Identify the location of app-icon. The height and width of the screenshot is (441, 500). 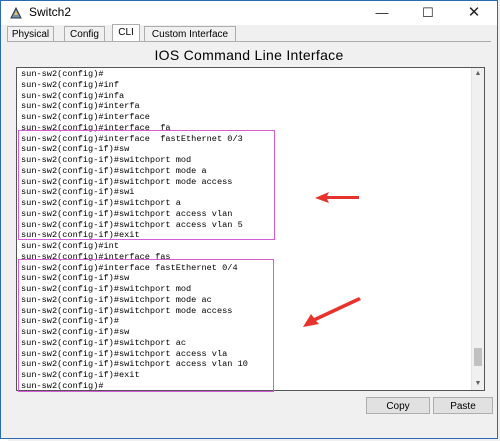
(16, 12).